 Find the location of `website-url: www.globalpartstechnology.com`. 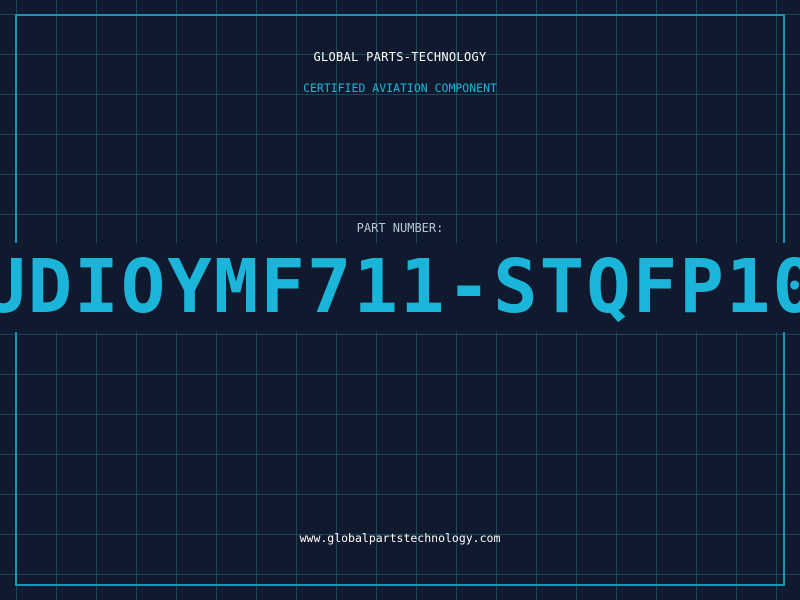

website-url: www.globalpartstechnology.com is located at coordinates (400, 538).